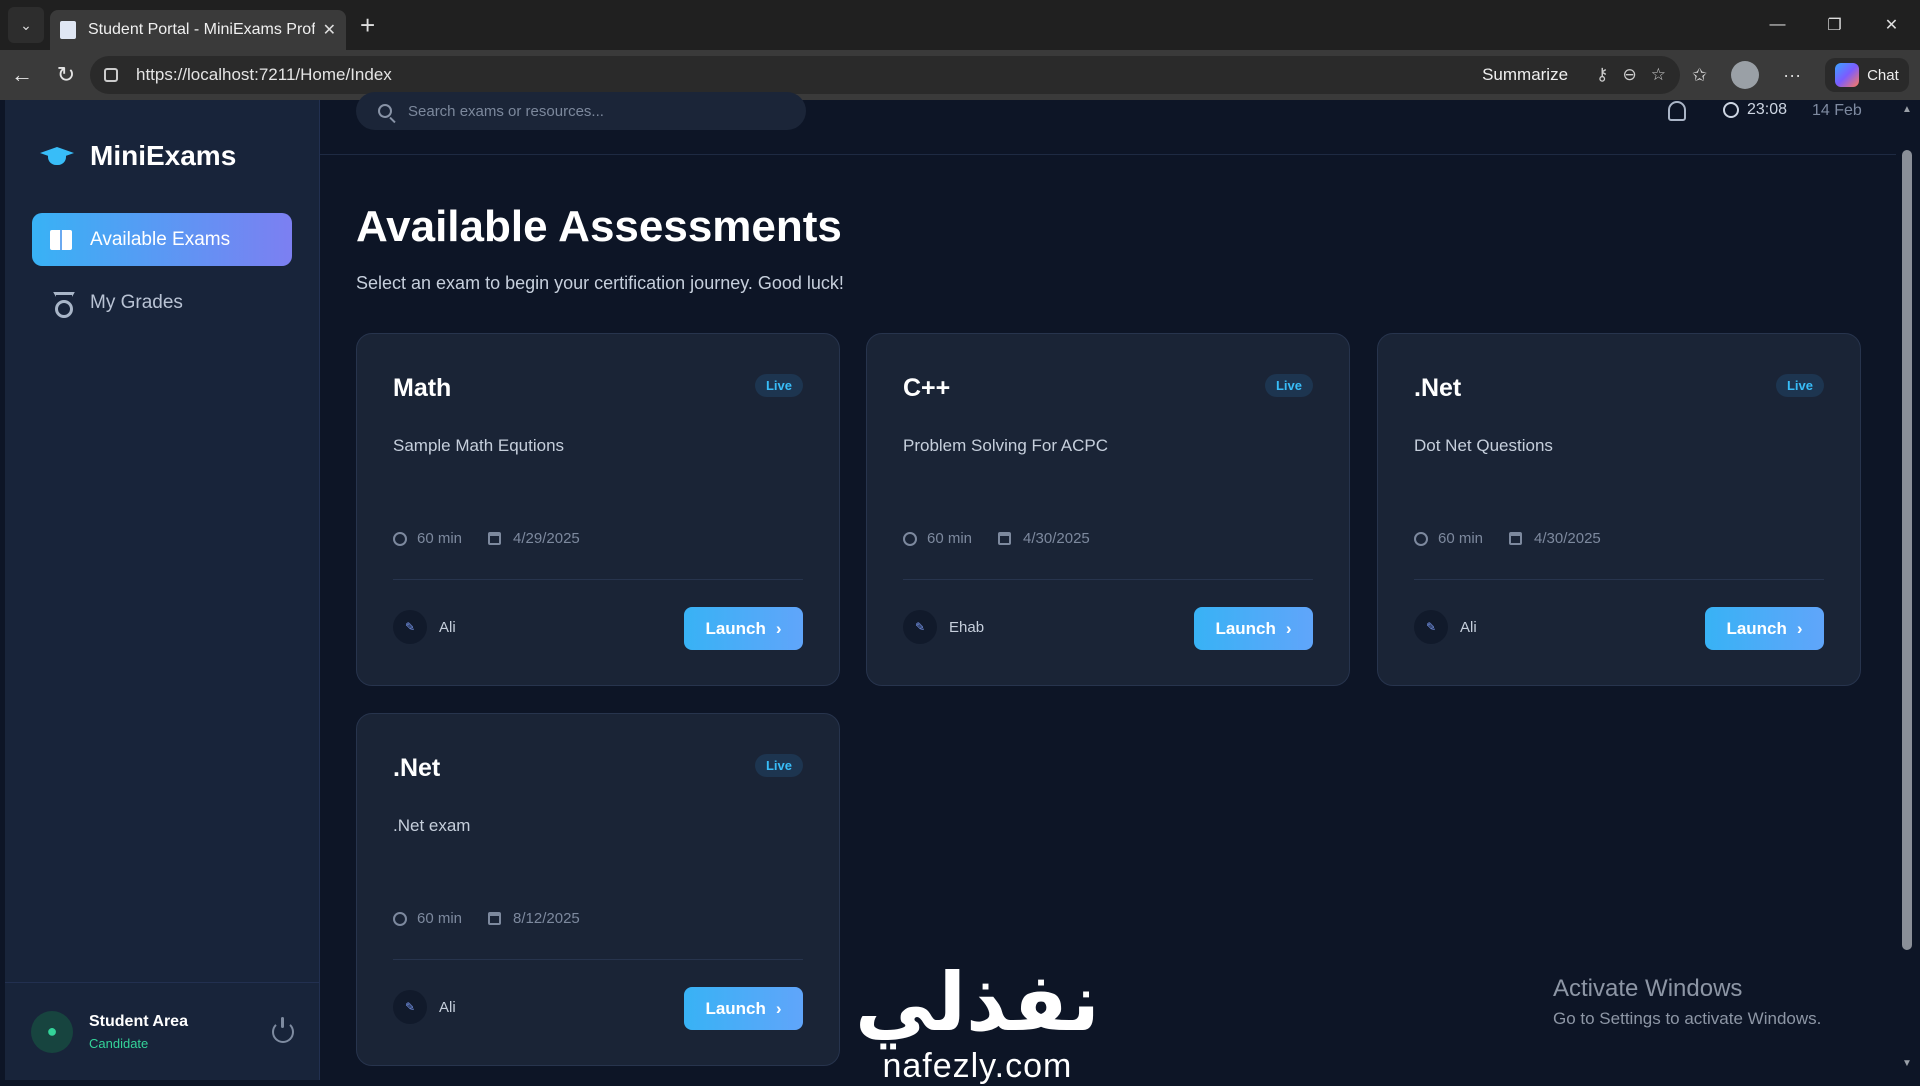 This screenshot has width=1920, height=1086. I want to click on user-avatar-icon: ●, so click(52, 1031).